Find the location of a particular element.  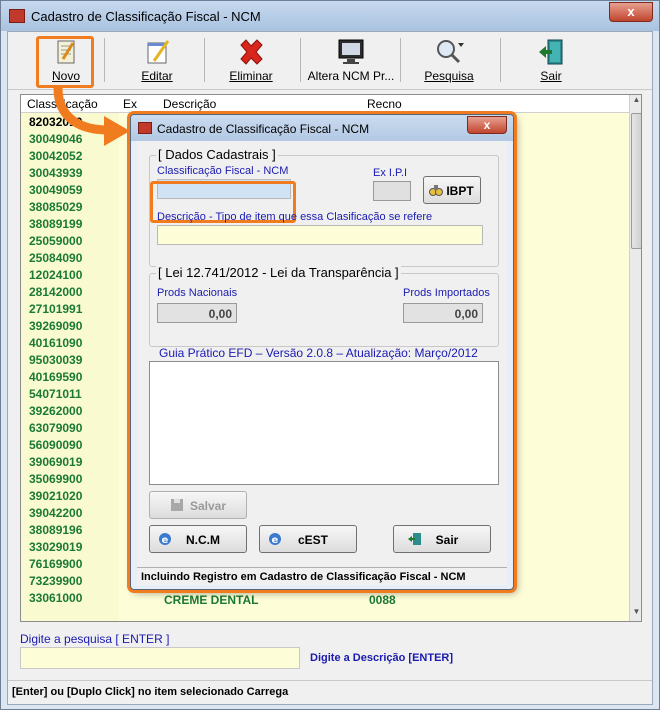

ex-ipi-input is located at coordinates (392, 191).